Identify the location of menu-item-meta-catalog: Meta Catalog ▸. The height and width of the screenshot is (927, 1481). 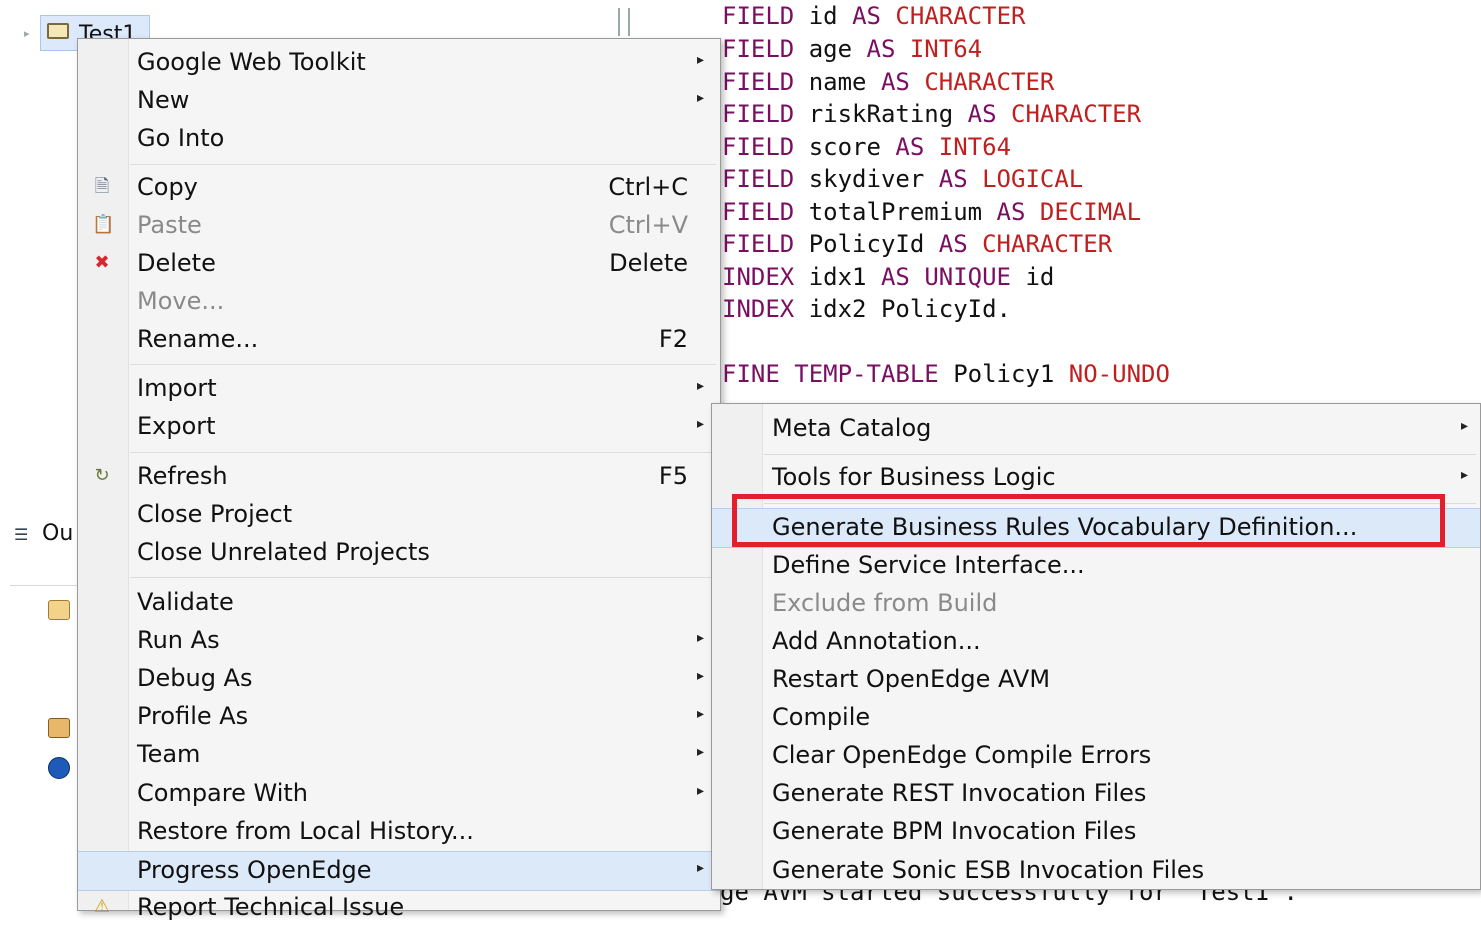
(1096, 429).